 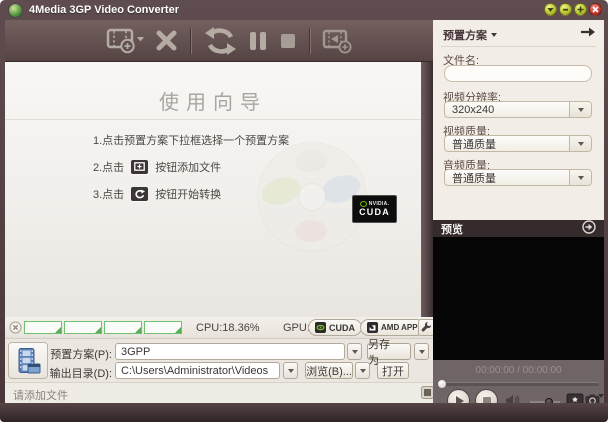 I want to click on audio-quality-dropdown-button, so click(x=580, y=177).